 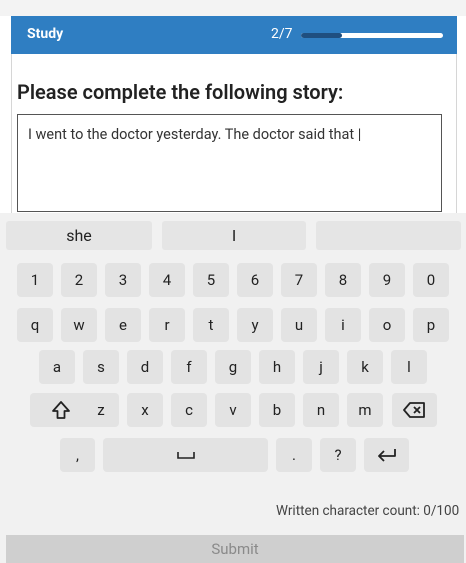 I want to click on story-prompt: Please complete the following story:, so click(x=180, y=92).